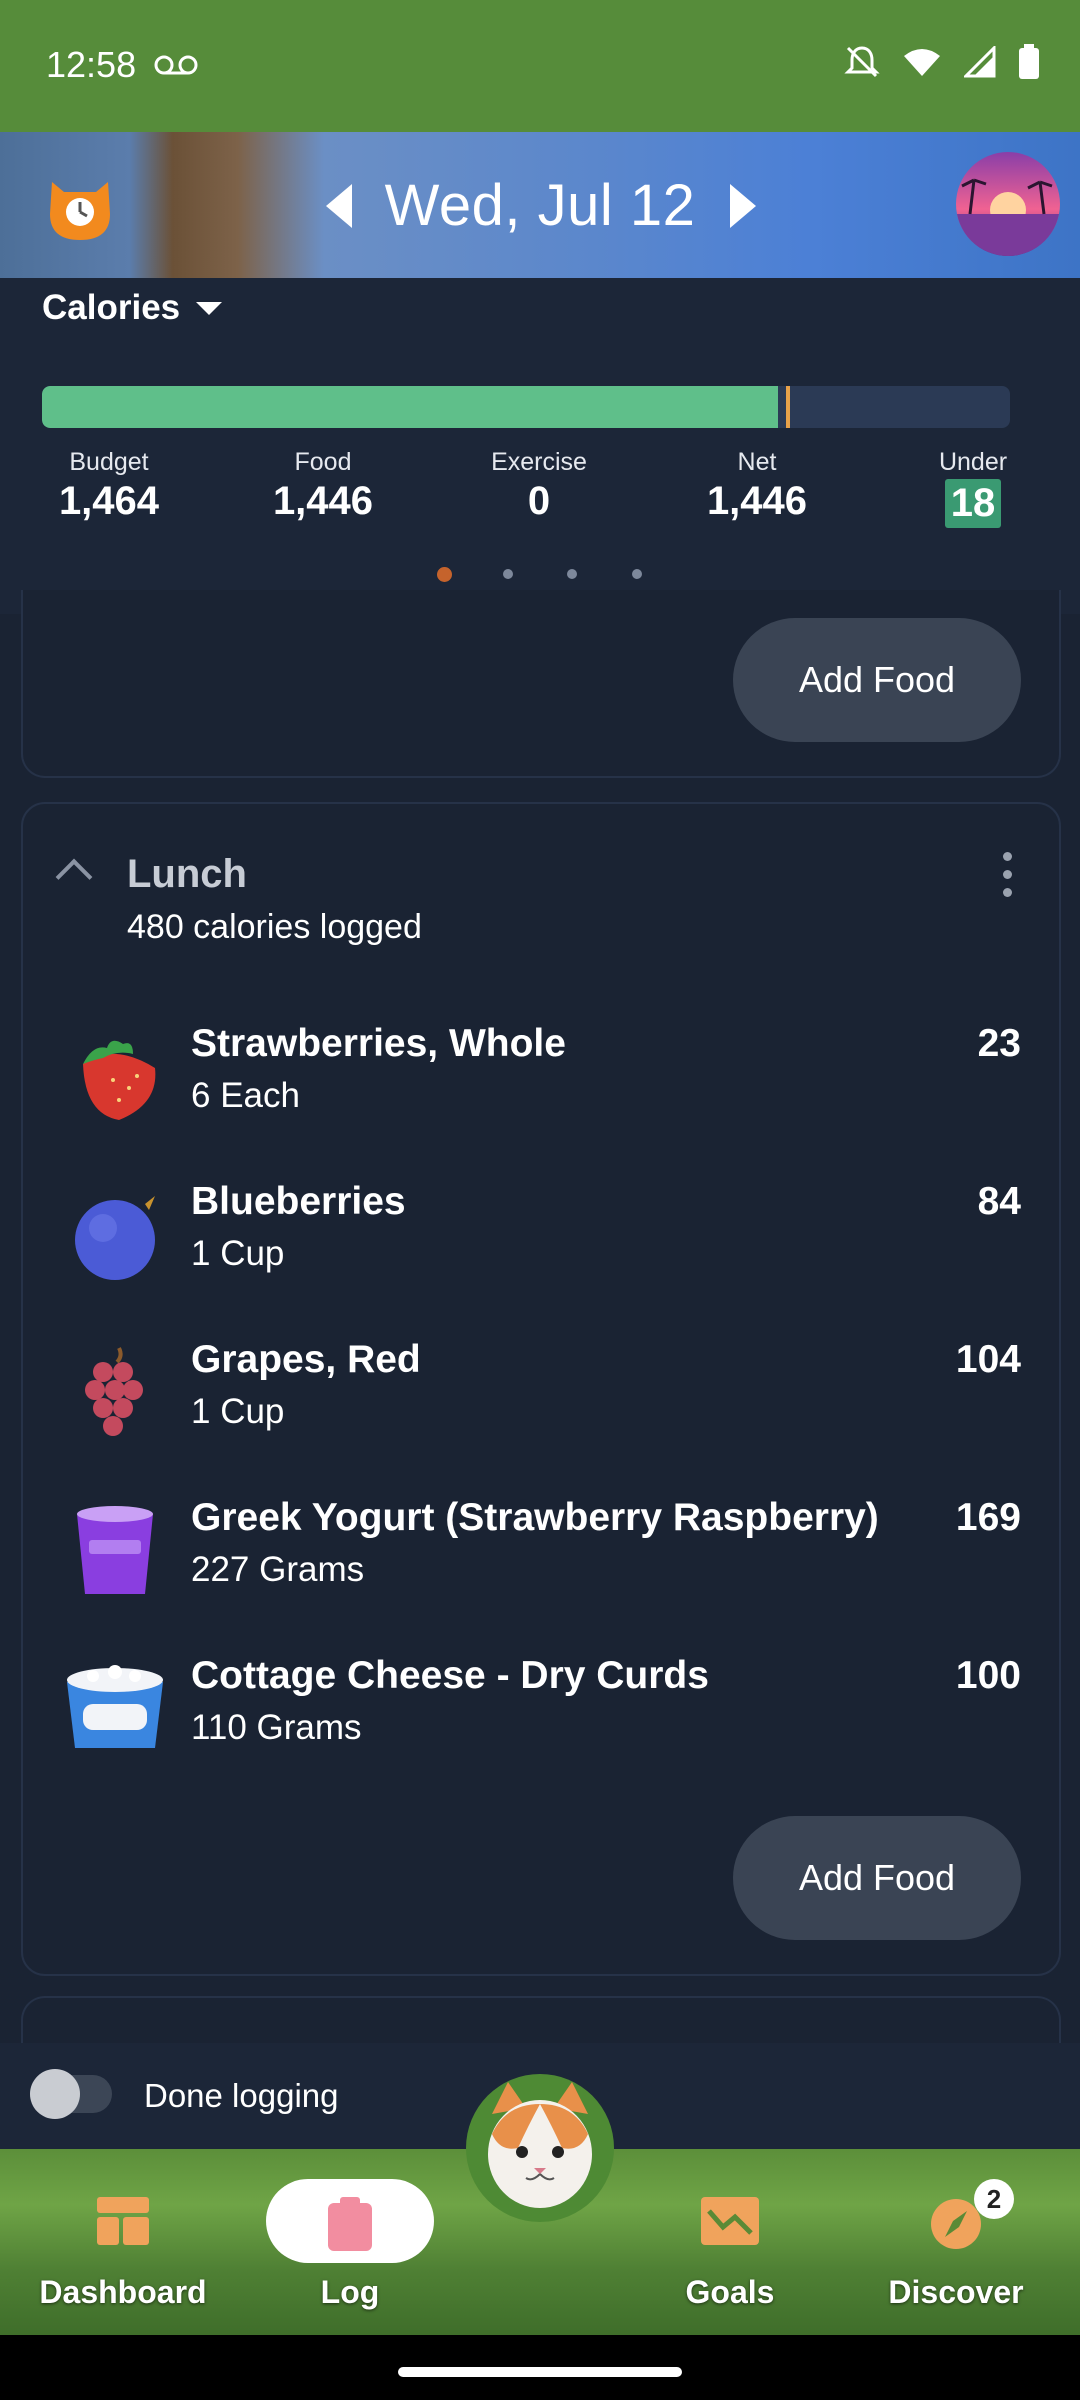  I want to click on under-badge: 18, so click(973, 503).